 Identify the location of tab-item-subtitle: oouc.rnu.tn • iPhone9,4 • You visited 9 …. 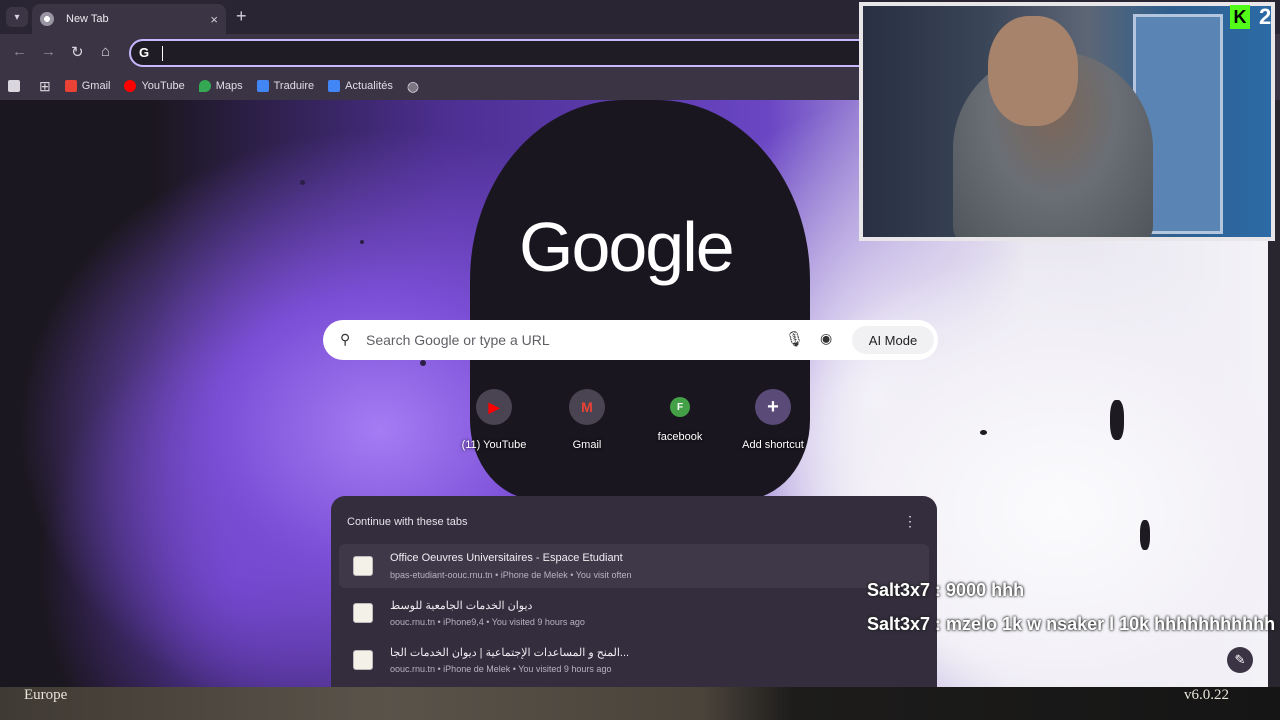
(487, 622).